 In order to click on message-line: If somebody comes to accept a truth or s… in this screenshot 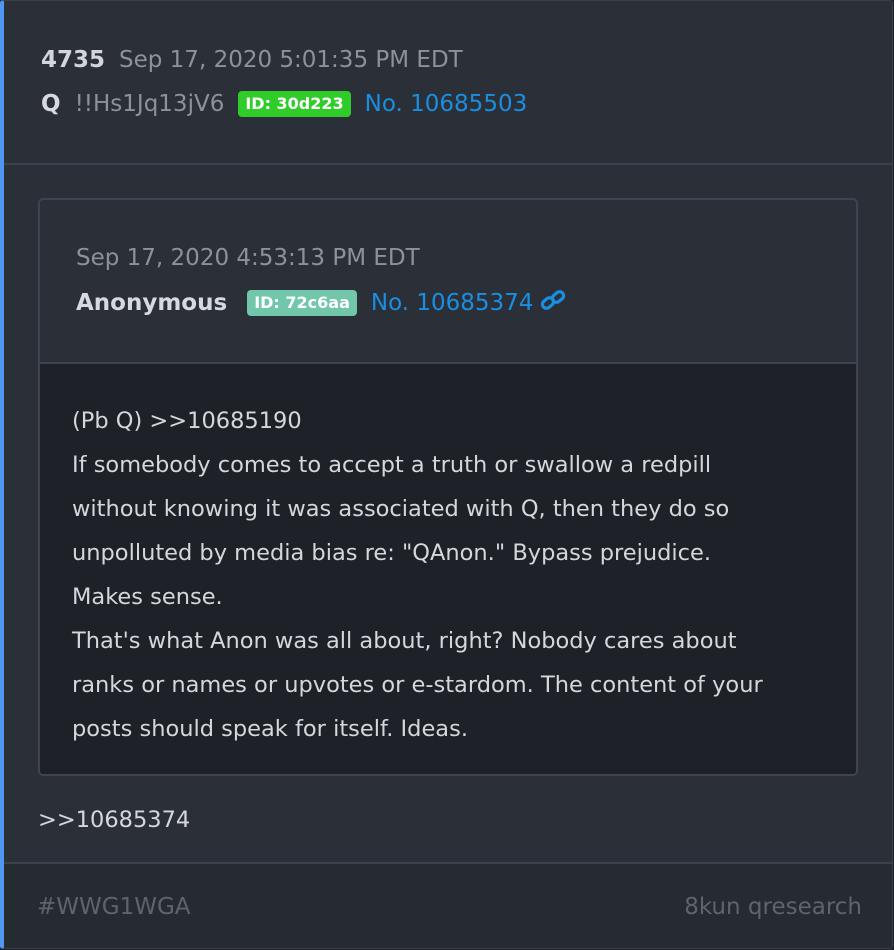, I will do `click(392, 465)`.